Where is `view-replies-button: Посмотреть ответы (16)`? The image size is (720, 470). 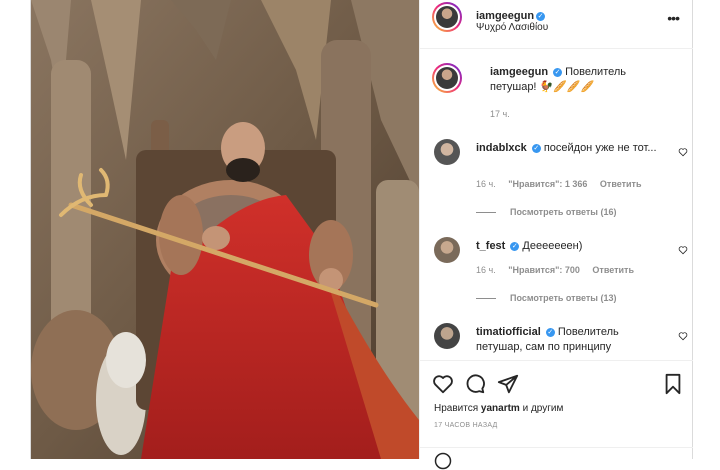 view-replies-button: Посмотреть ответы (16) is located at coordinates (546, 212).